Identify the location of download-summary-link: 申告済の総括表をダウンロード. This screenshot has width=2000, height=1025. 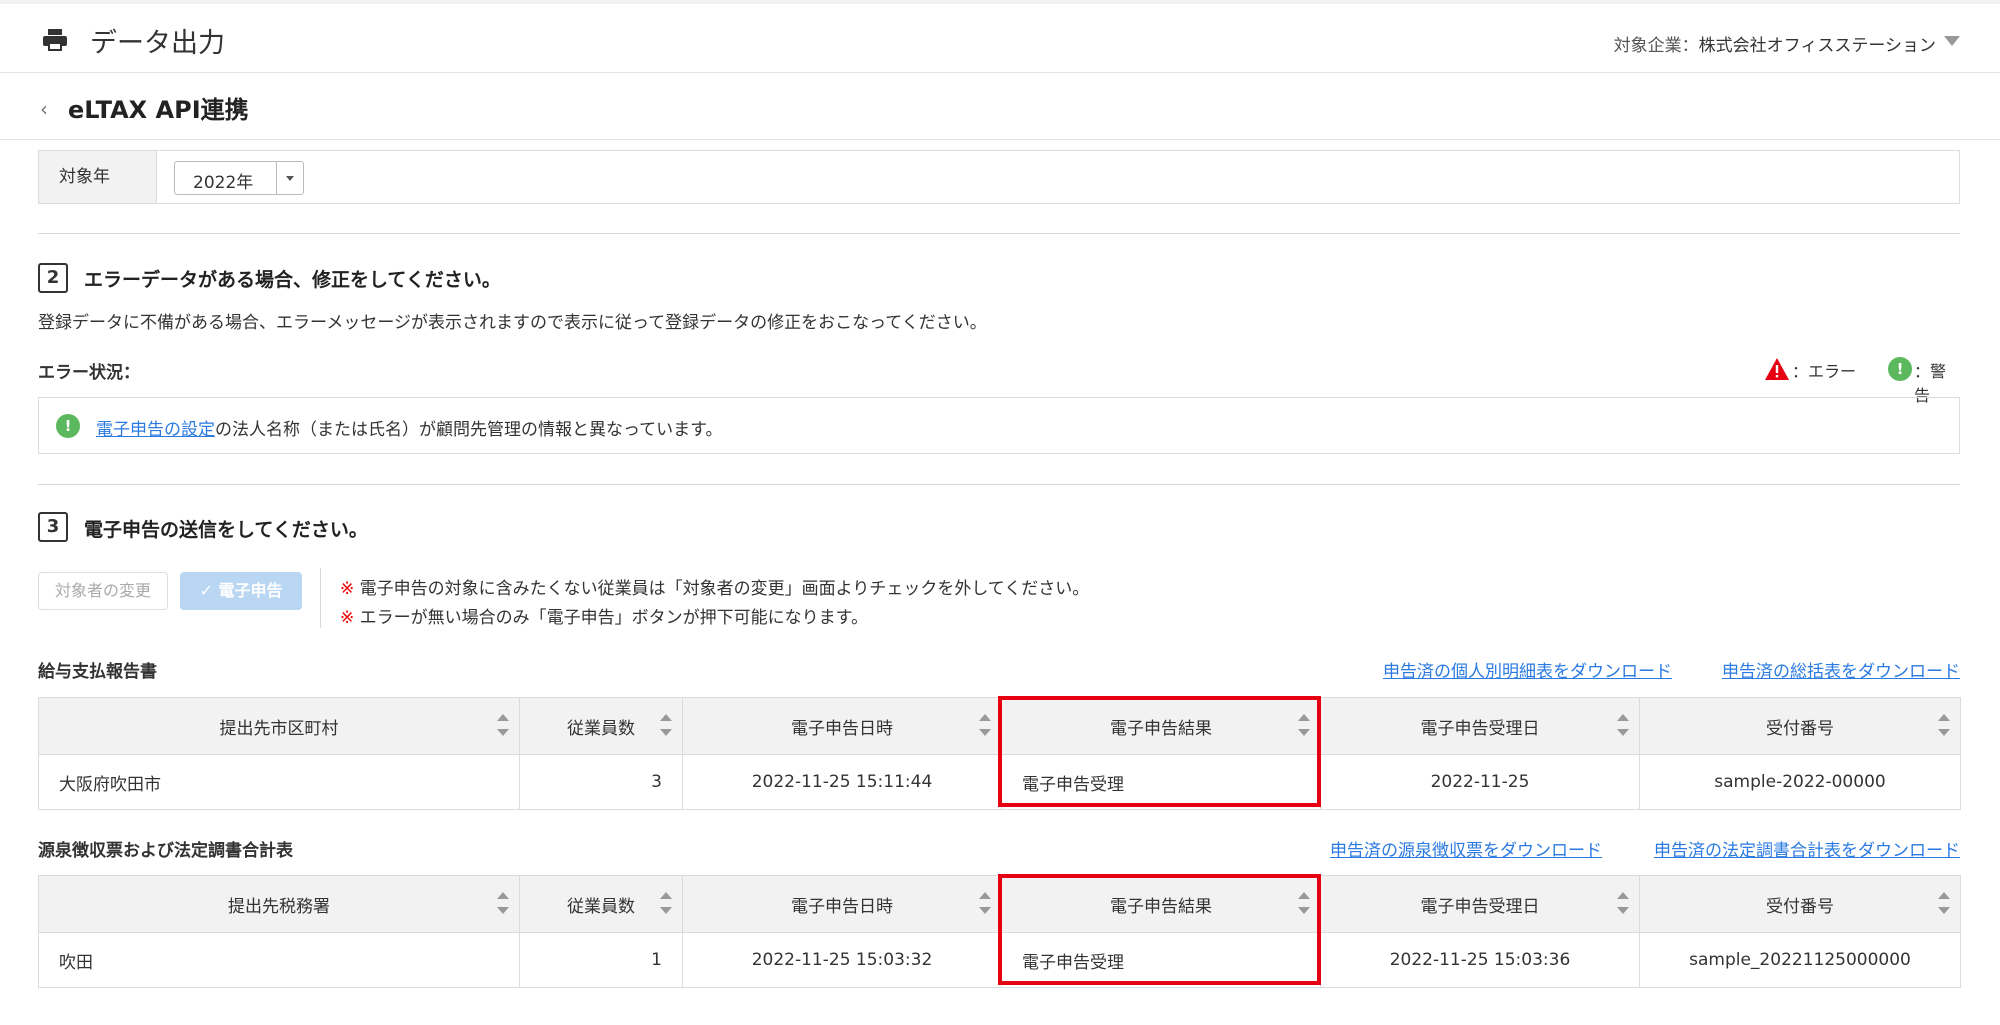
(1841, 669).